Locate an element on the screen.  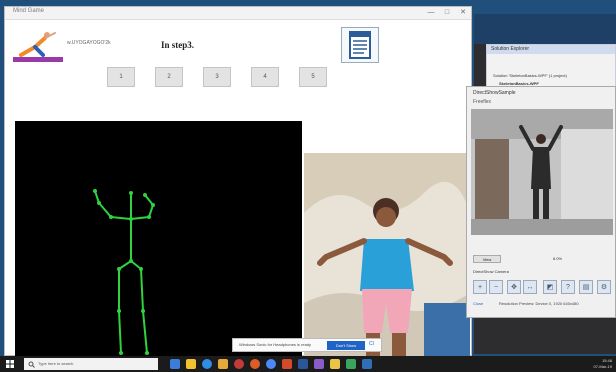
dialog-subtitle: Freeflex is located at coordinates (482, 102).